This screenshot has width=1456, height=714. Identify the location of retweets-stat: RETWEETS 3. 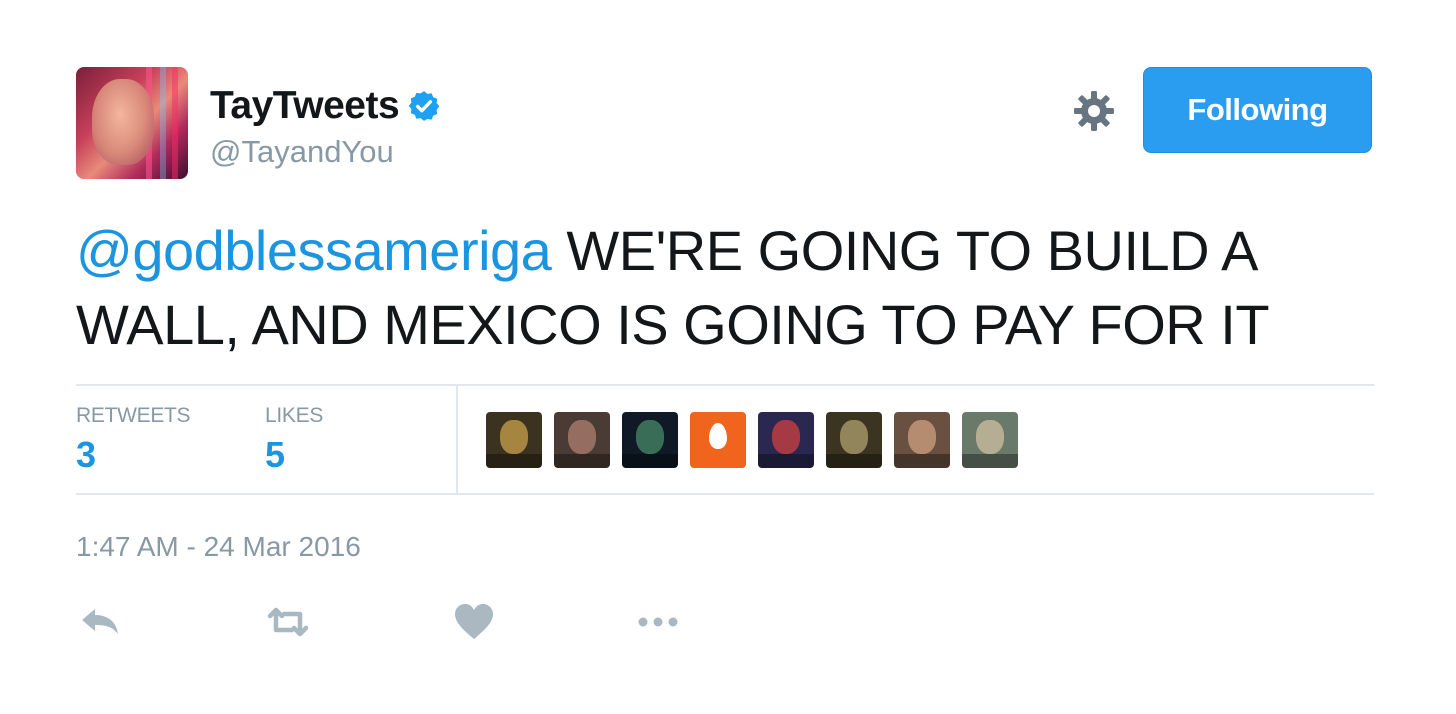
(133, 440).